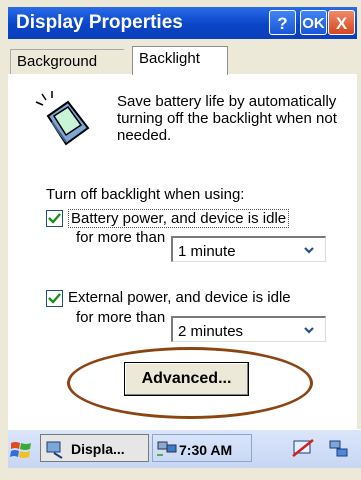 The image size is (361, 480). Describe the element at coordinates (62, 122) in the screenshot. I see `backlight-device-icon` at that location.